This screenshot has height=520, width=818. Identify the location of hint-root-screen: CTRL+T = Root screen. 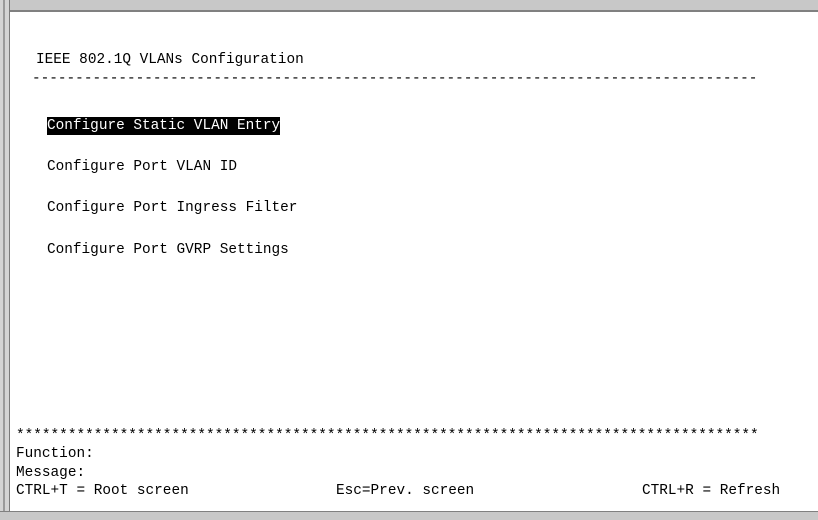
(102, 491).